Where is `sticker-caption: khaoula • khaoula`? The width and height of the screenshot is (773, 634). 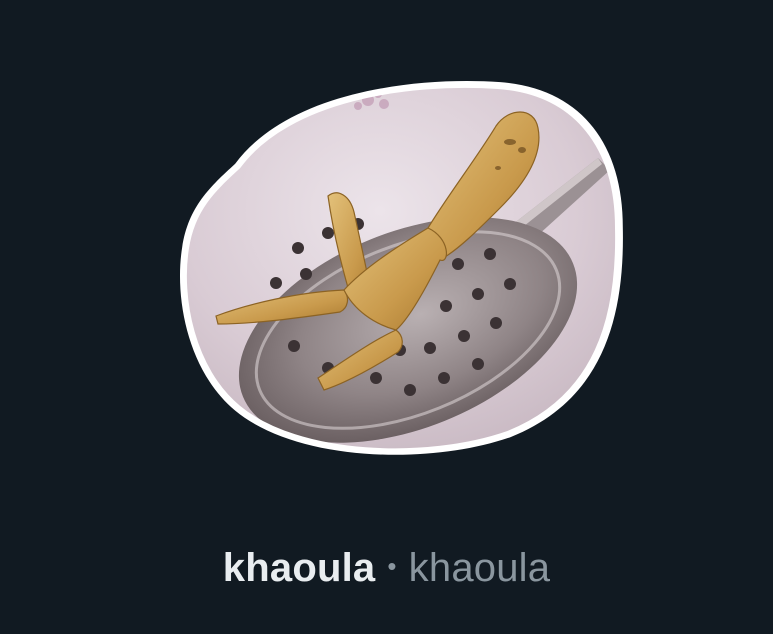
sticker-caption: khaoula • khaoula is located at coordinates (386, 568).